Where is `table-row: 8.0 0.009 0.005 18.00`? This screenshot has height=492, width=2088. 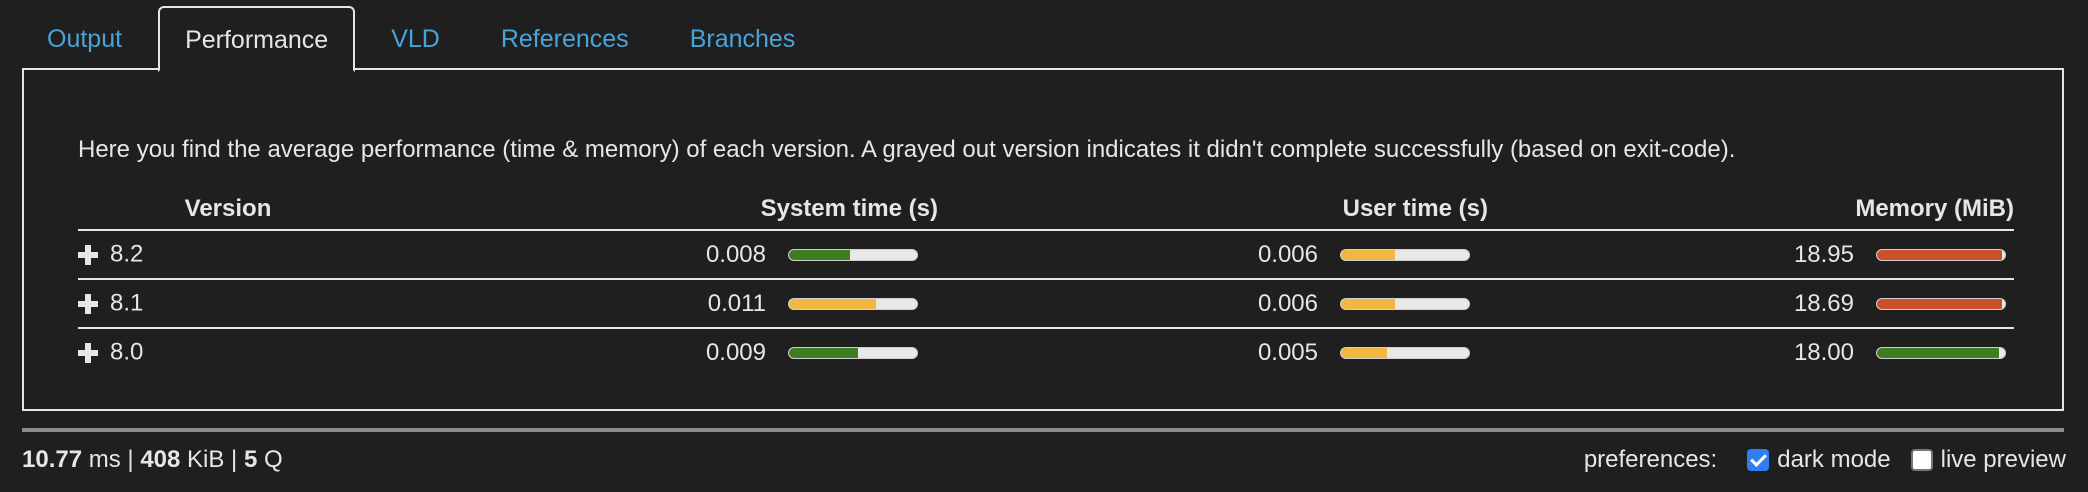
table-row: 8.0 0.009 0.005 18.00 is located at coordinates (1046, 352).